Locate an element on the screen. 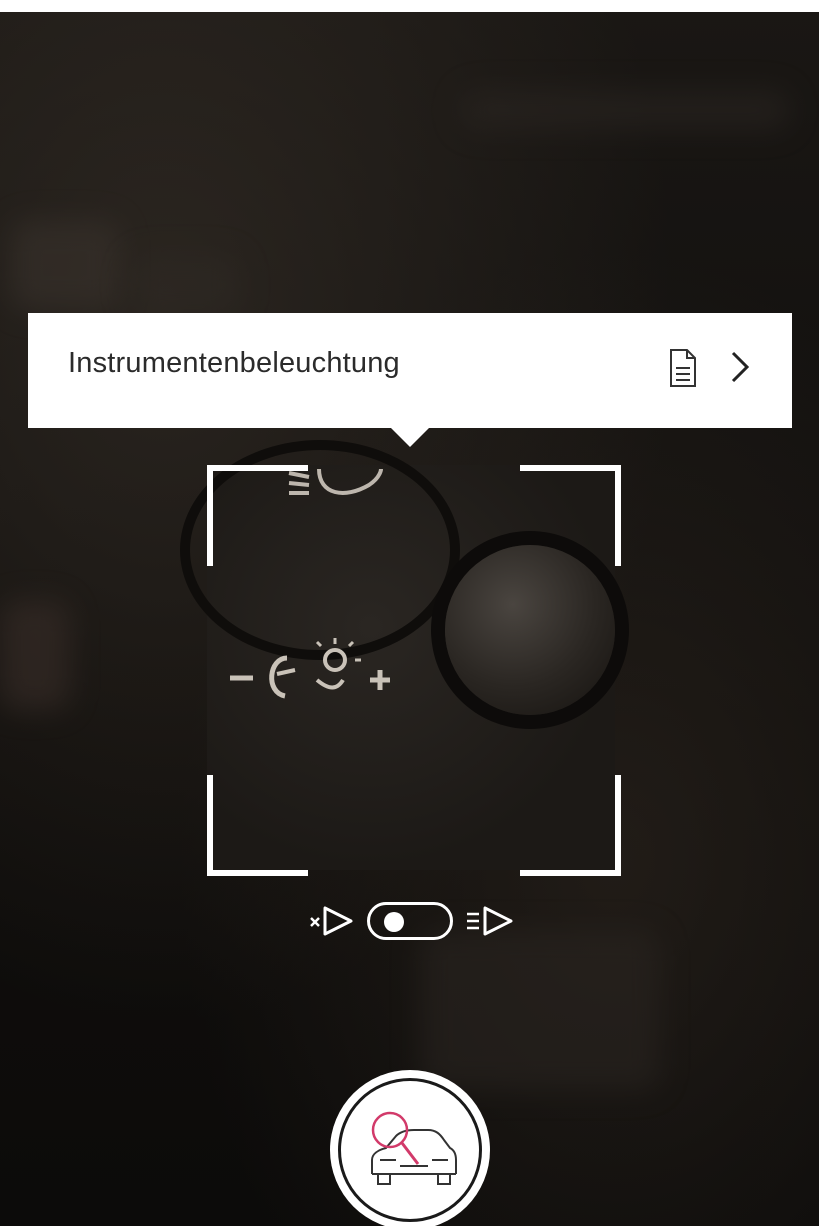  instrument-lighting-symbol-icon is located at coordinates (310, 668).